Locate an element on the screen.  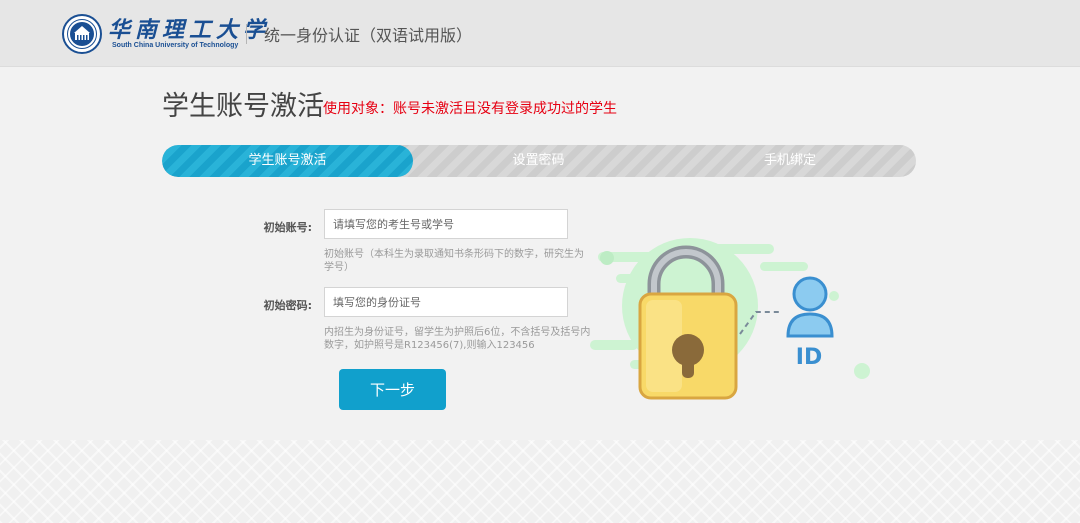
account-hint: 初始账号（本科生为录取通知书条形码下的数字，研究生为学号） is located at coordinates (454, 261).